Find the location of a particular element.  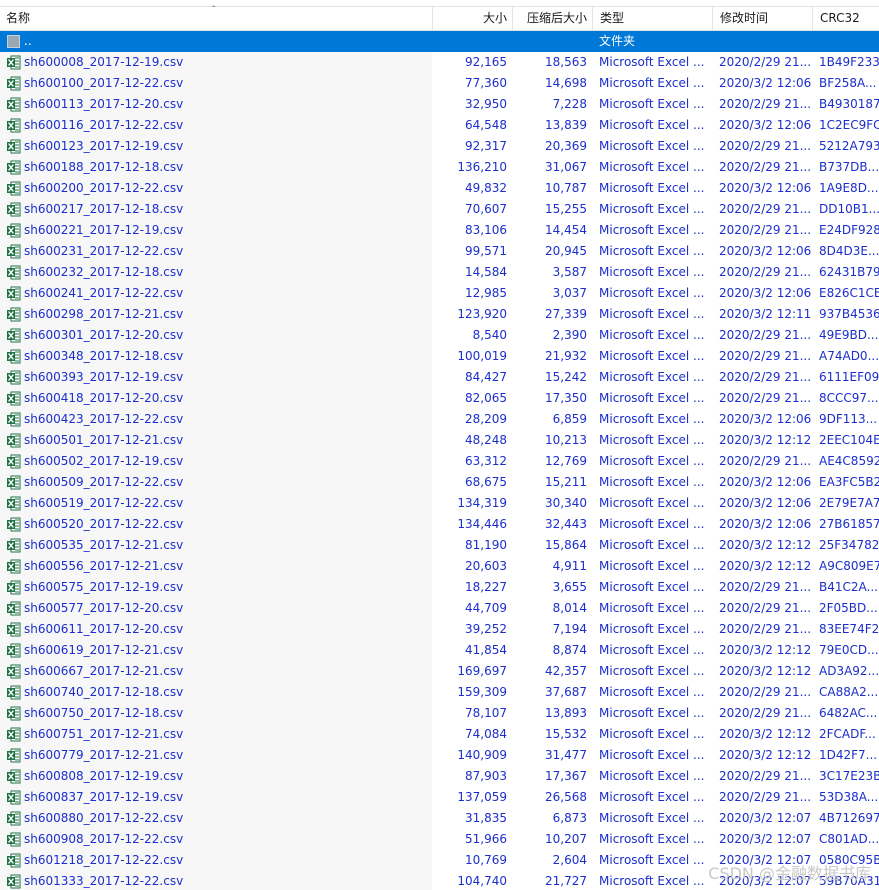

file-crc-cell: 6111EF09 is located at coordinates (849, 377).